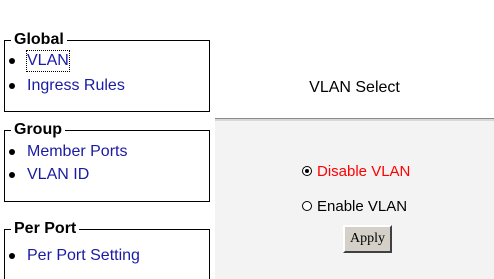  I want to click on nav-item-ingress-rules: Ingress Rules, so click(66, 86).